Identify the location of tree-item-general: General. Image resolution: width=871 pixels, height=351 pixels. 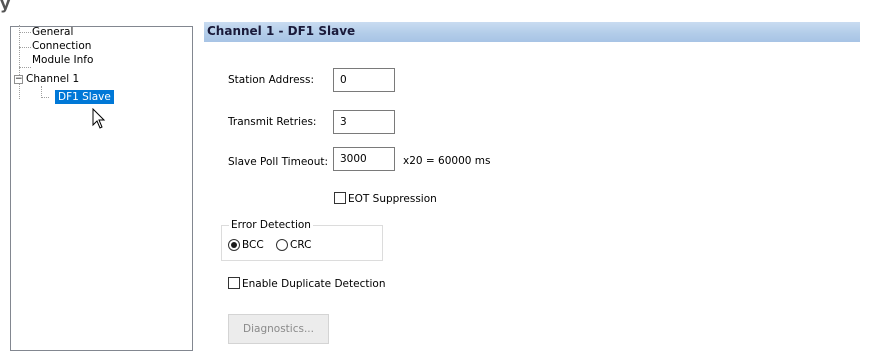
(52, 32).